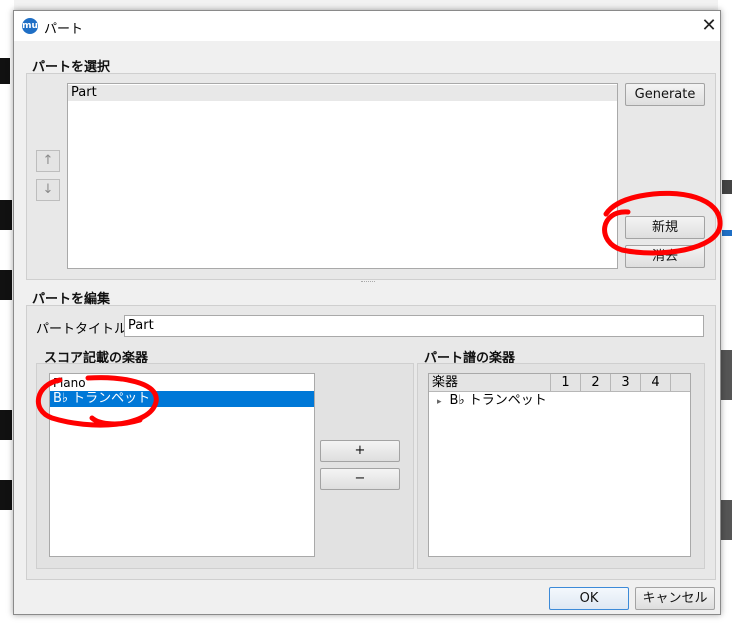  What do you see at coordinates (566, 383) in the screenshot?
I see `column-header-staff-1: 1` at bounding box center [566, 383].